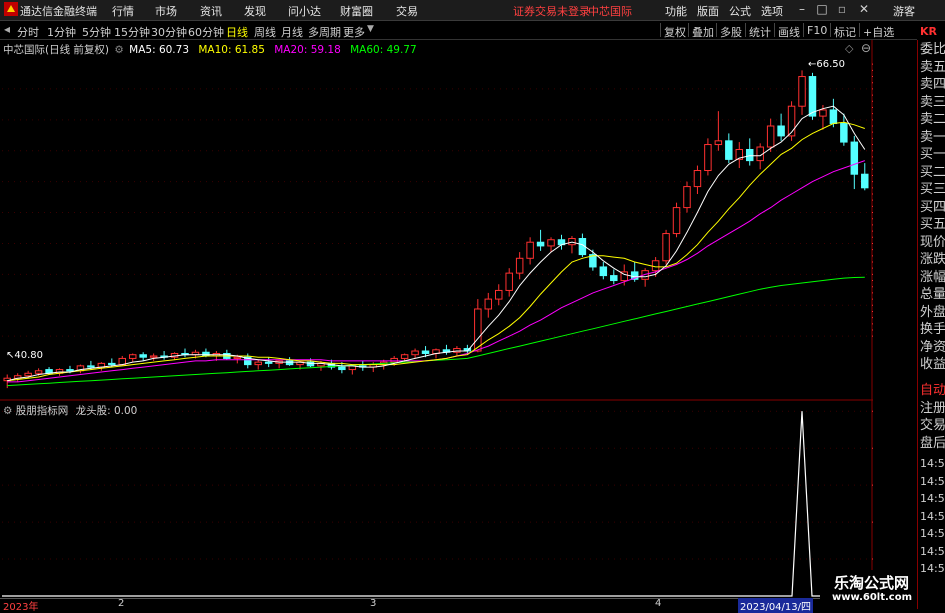 This screenshot has width=945, height=613. Describe the element at coordinates (70, 410) in the screenshot. I see `indicator-legend: ⚙ 股朋指标网 龙头股: 0.00` at that location.